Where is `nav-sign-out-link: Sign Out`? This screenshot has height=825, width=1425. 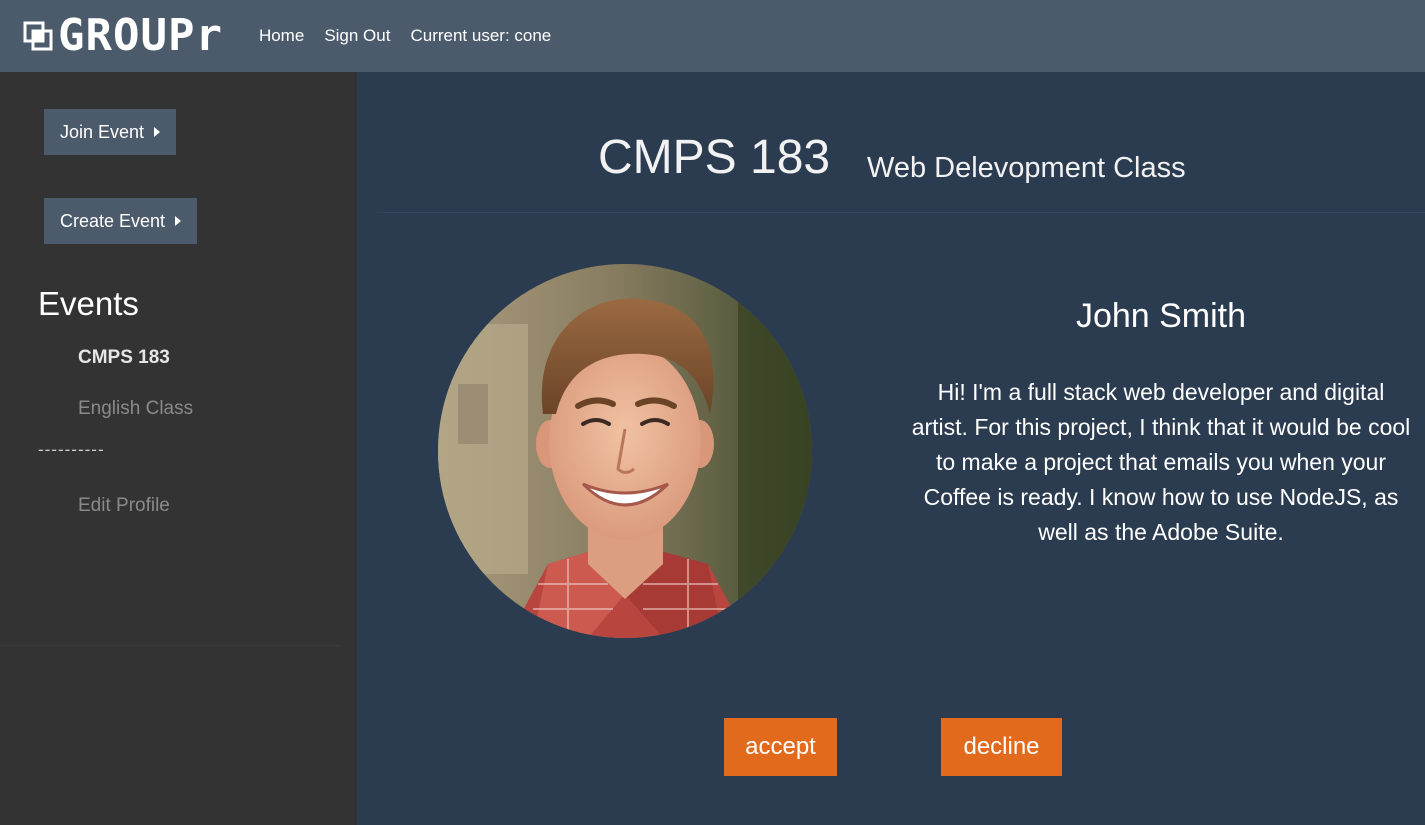
nav-sign-out-link: Sign Out is located at coordinates (357, 36).